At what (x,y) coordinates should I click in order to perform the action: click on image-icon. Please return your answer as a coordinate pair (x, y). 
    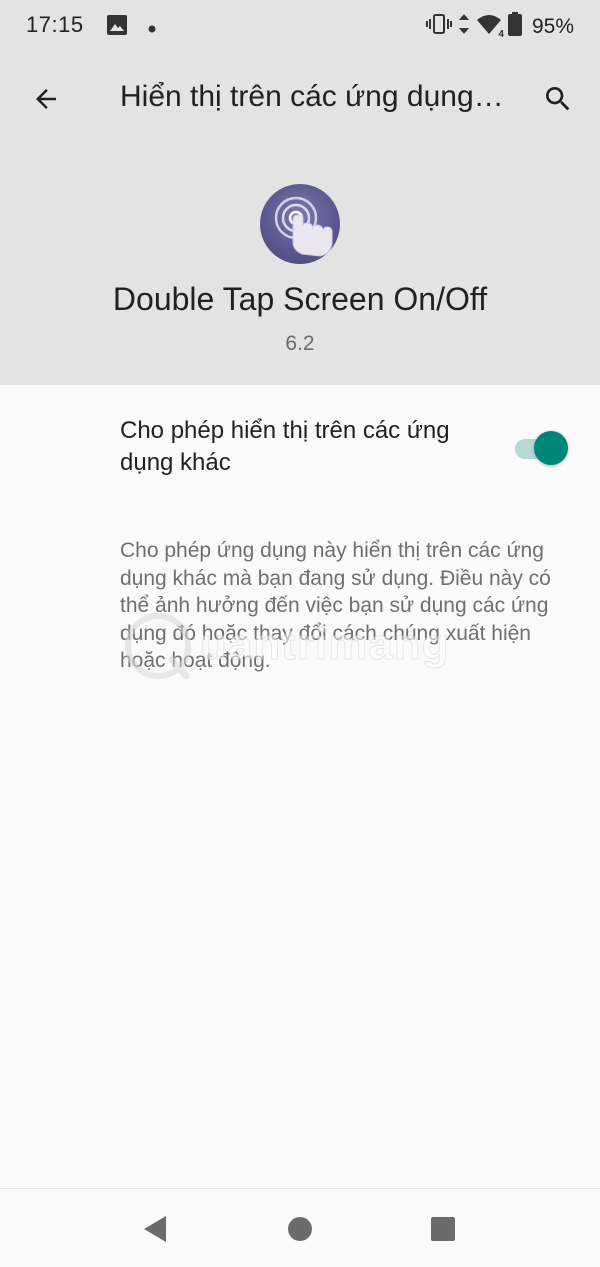
    Looking at the image, I should click on (117, 27).